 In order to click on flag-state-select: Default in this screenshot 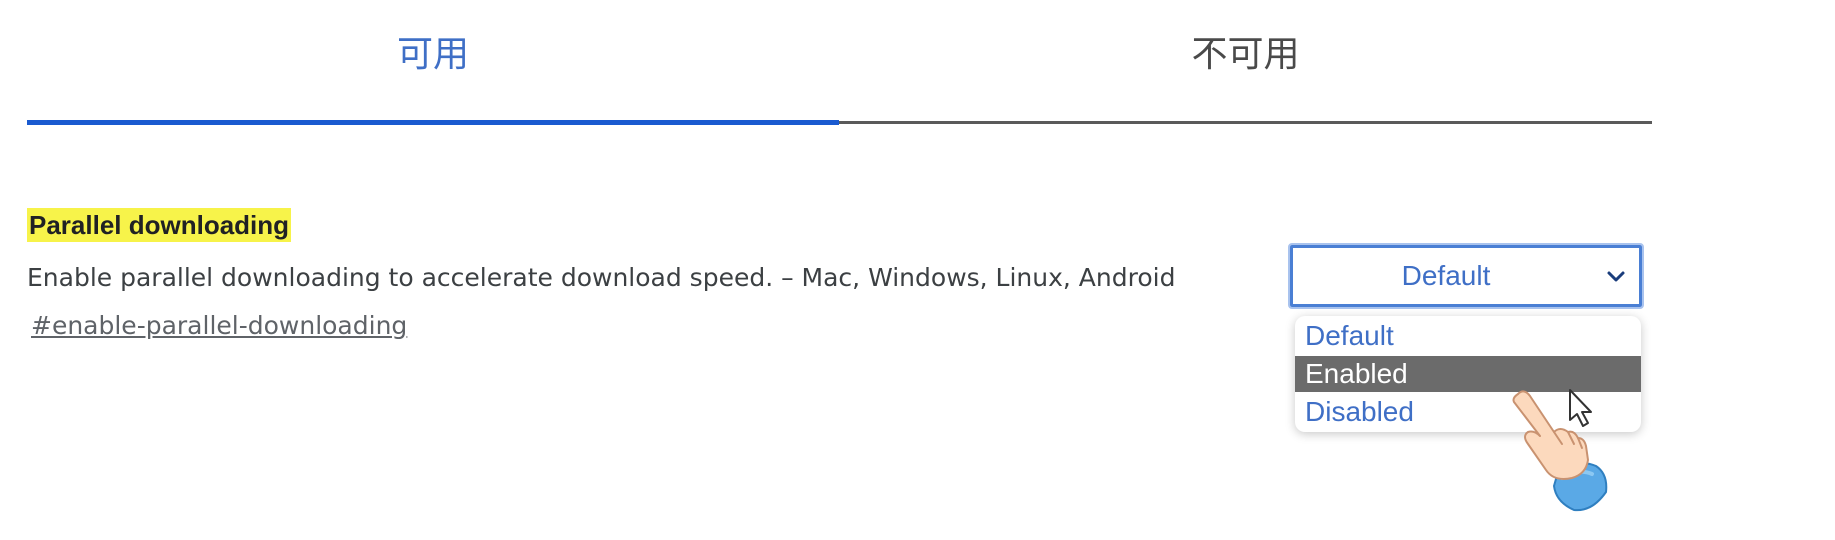, I will do `click(1466, 276)`.